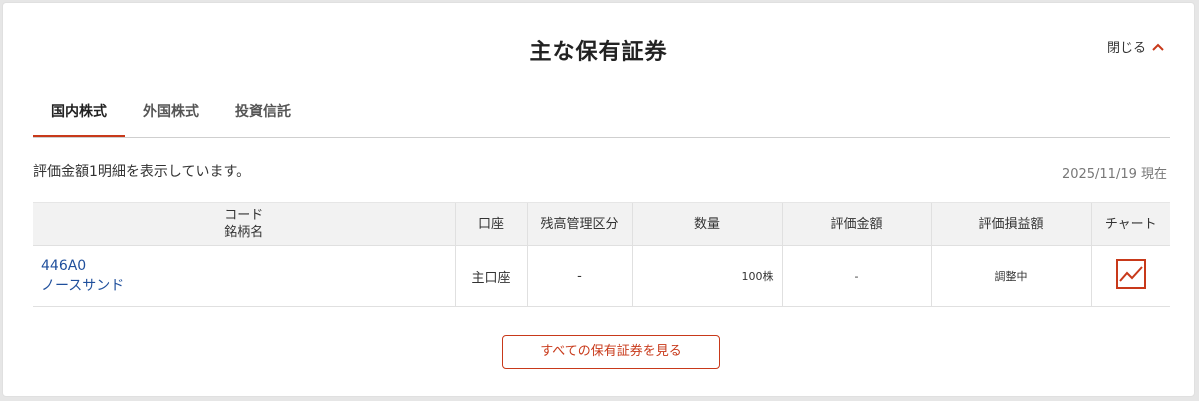 Image resolution: width=1199 pixels, height=401 pixels. Describe the element at coordinates (856, 276) in the screenshot. I see `cell-valuation: -` at that location.